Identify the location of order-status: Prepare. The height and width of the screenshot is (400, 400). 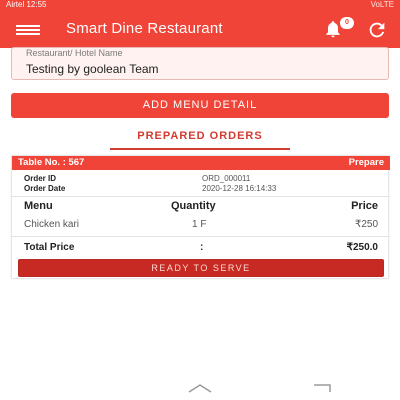
(366, 162).